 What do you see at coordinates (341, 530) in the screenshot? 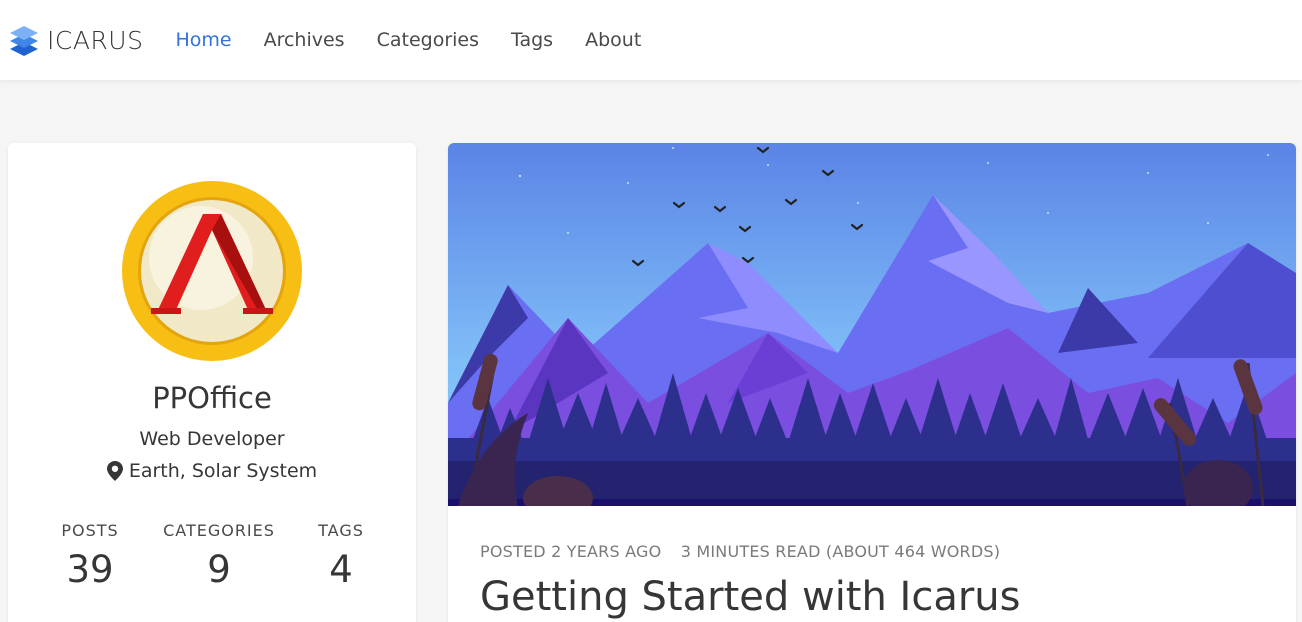
I see `stat-label: TAGS` at bounding box center [341, 530].